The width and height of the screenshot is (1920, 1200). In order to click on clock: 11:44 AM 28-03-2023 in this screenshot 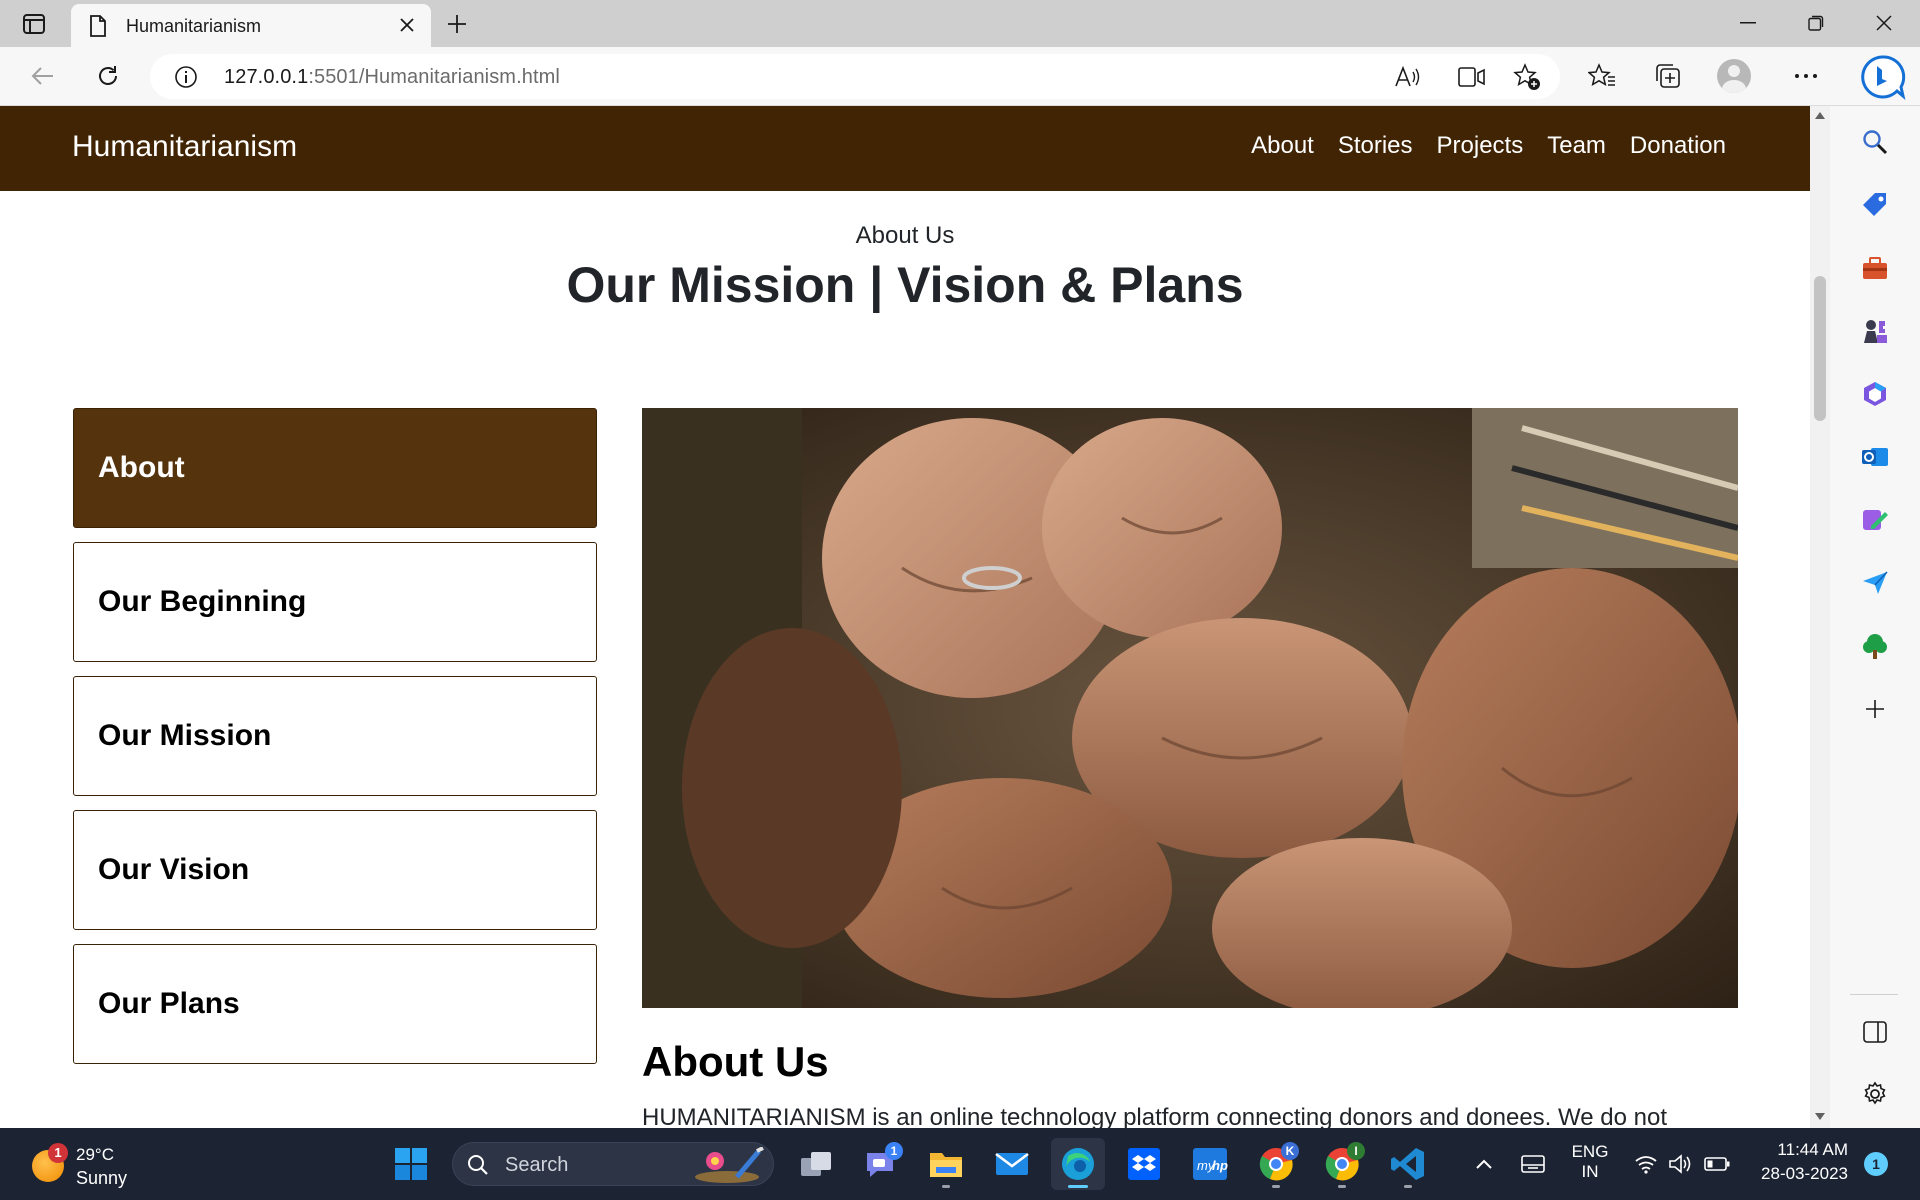, I will do `click(1798, 1162)`.